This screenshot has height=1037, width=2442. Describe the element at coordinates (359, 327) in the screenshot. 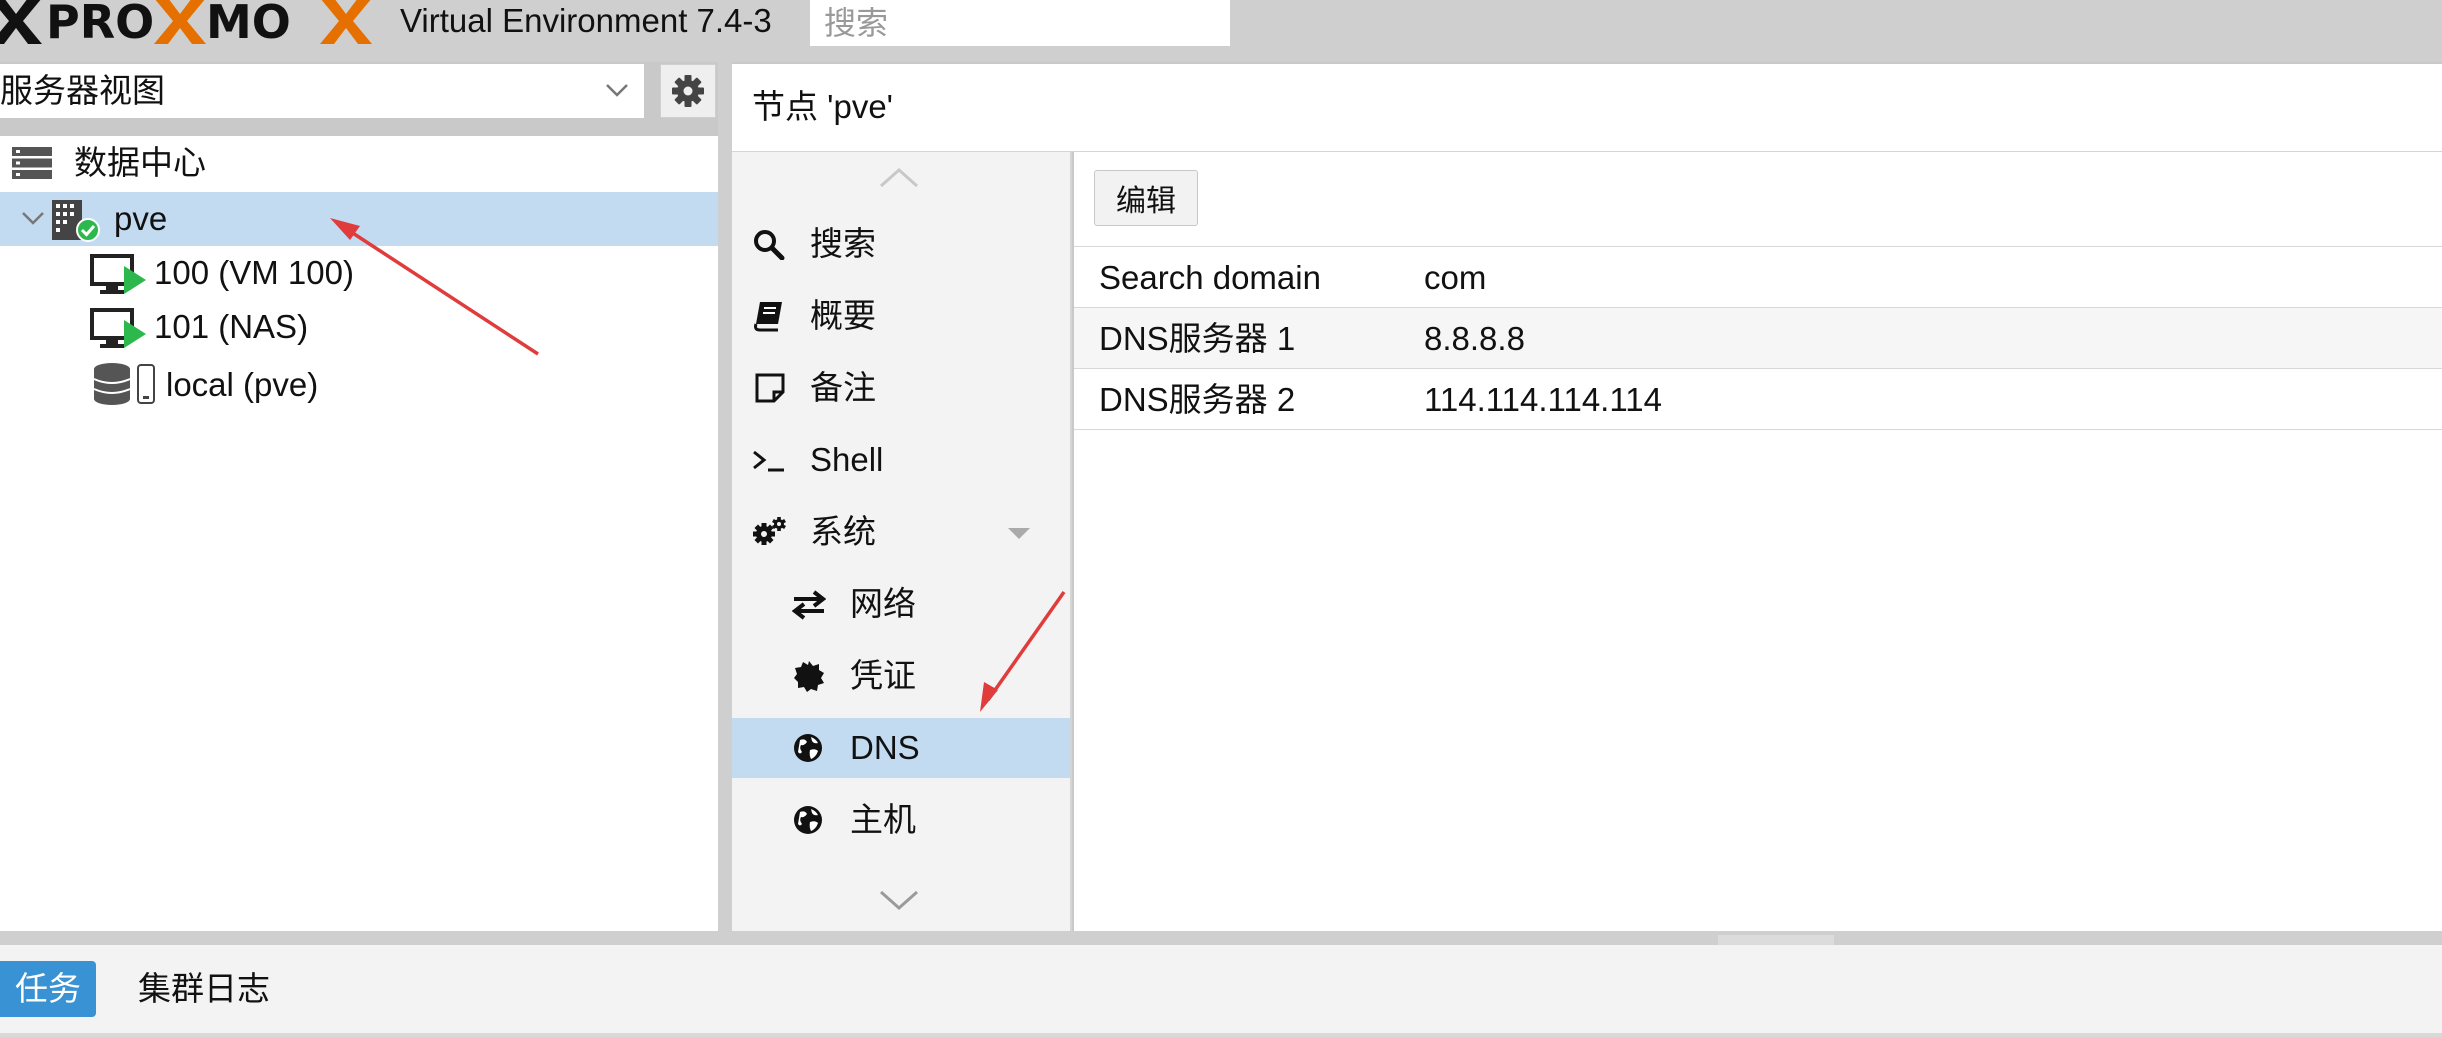

I see `tree-item-vm-101: 101 (NAS)` at that location.